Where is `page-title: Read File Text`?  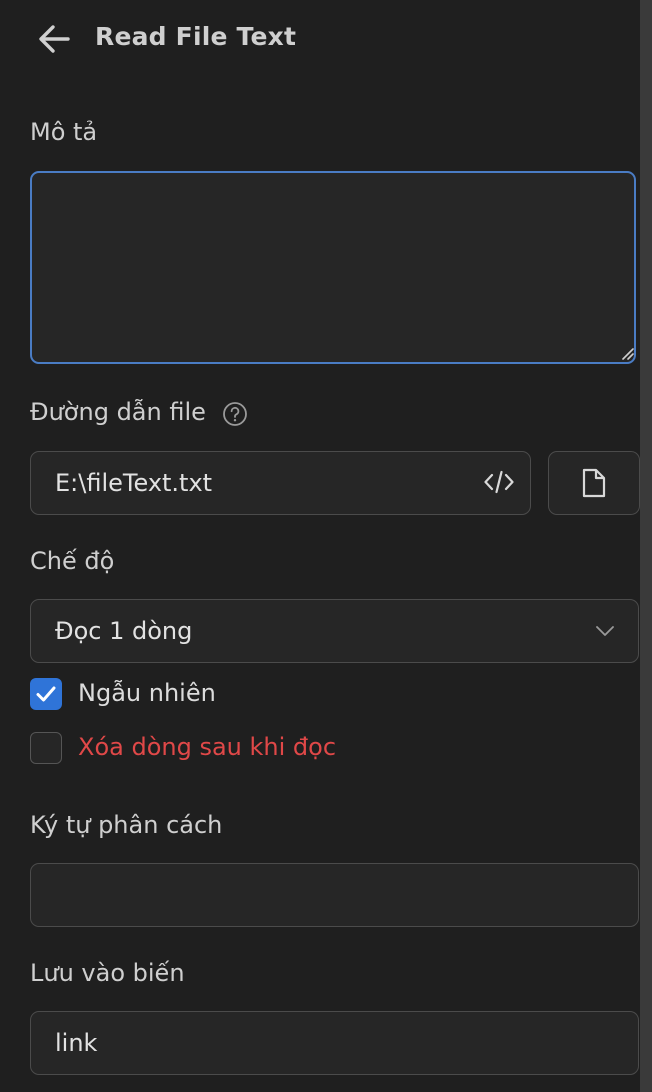
page-title: Read File Text is located at coordinates (196, 36).